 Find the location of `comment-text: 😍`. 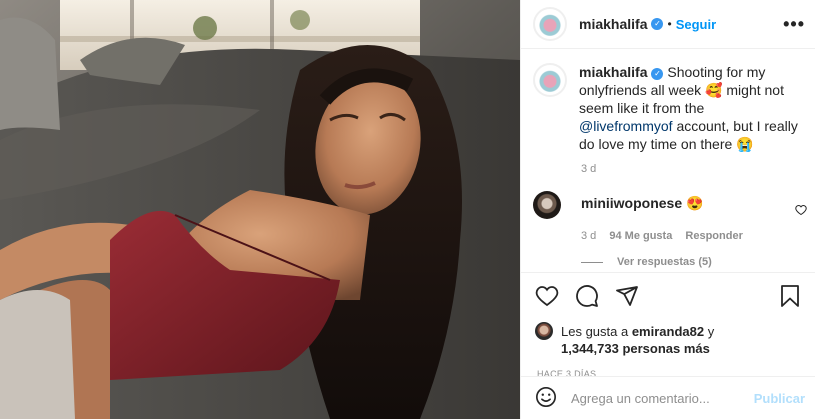

comment-text: 😍 is located at coordinates (695, 203).